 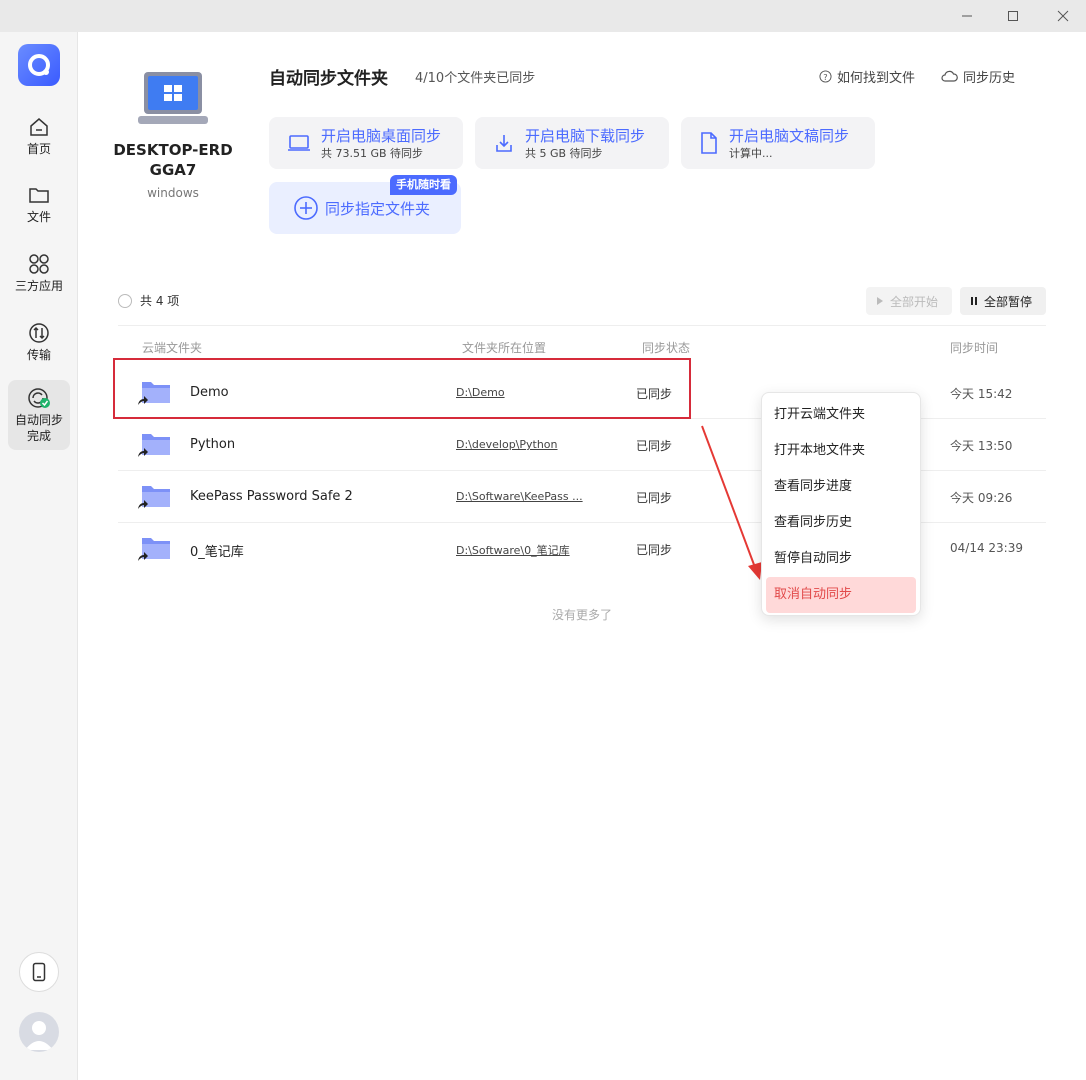 I want to click on downloads-sync-card: 开启电脑下载同步 共 5 GB 待同步, so click(x=572, y=143).